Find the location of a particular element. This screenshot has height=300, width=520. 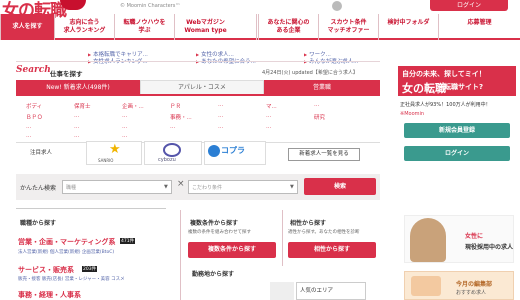

cybozu-logo-text: cybozu is located at coordinates (167, 160).